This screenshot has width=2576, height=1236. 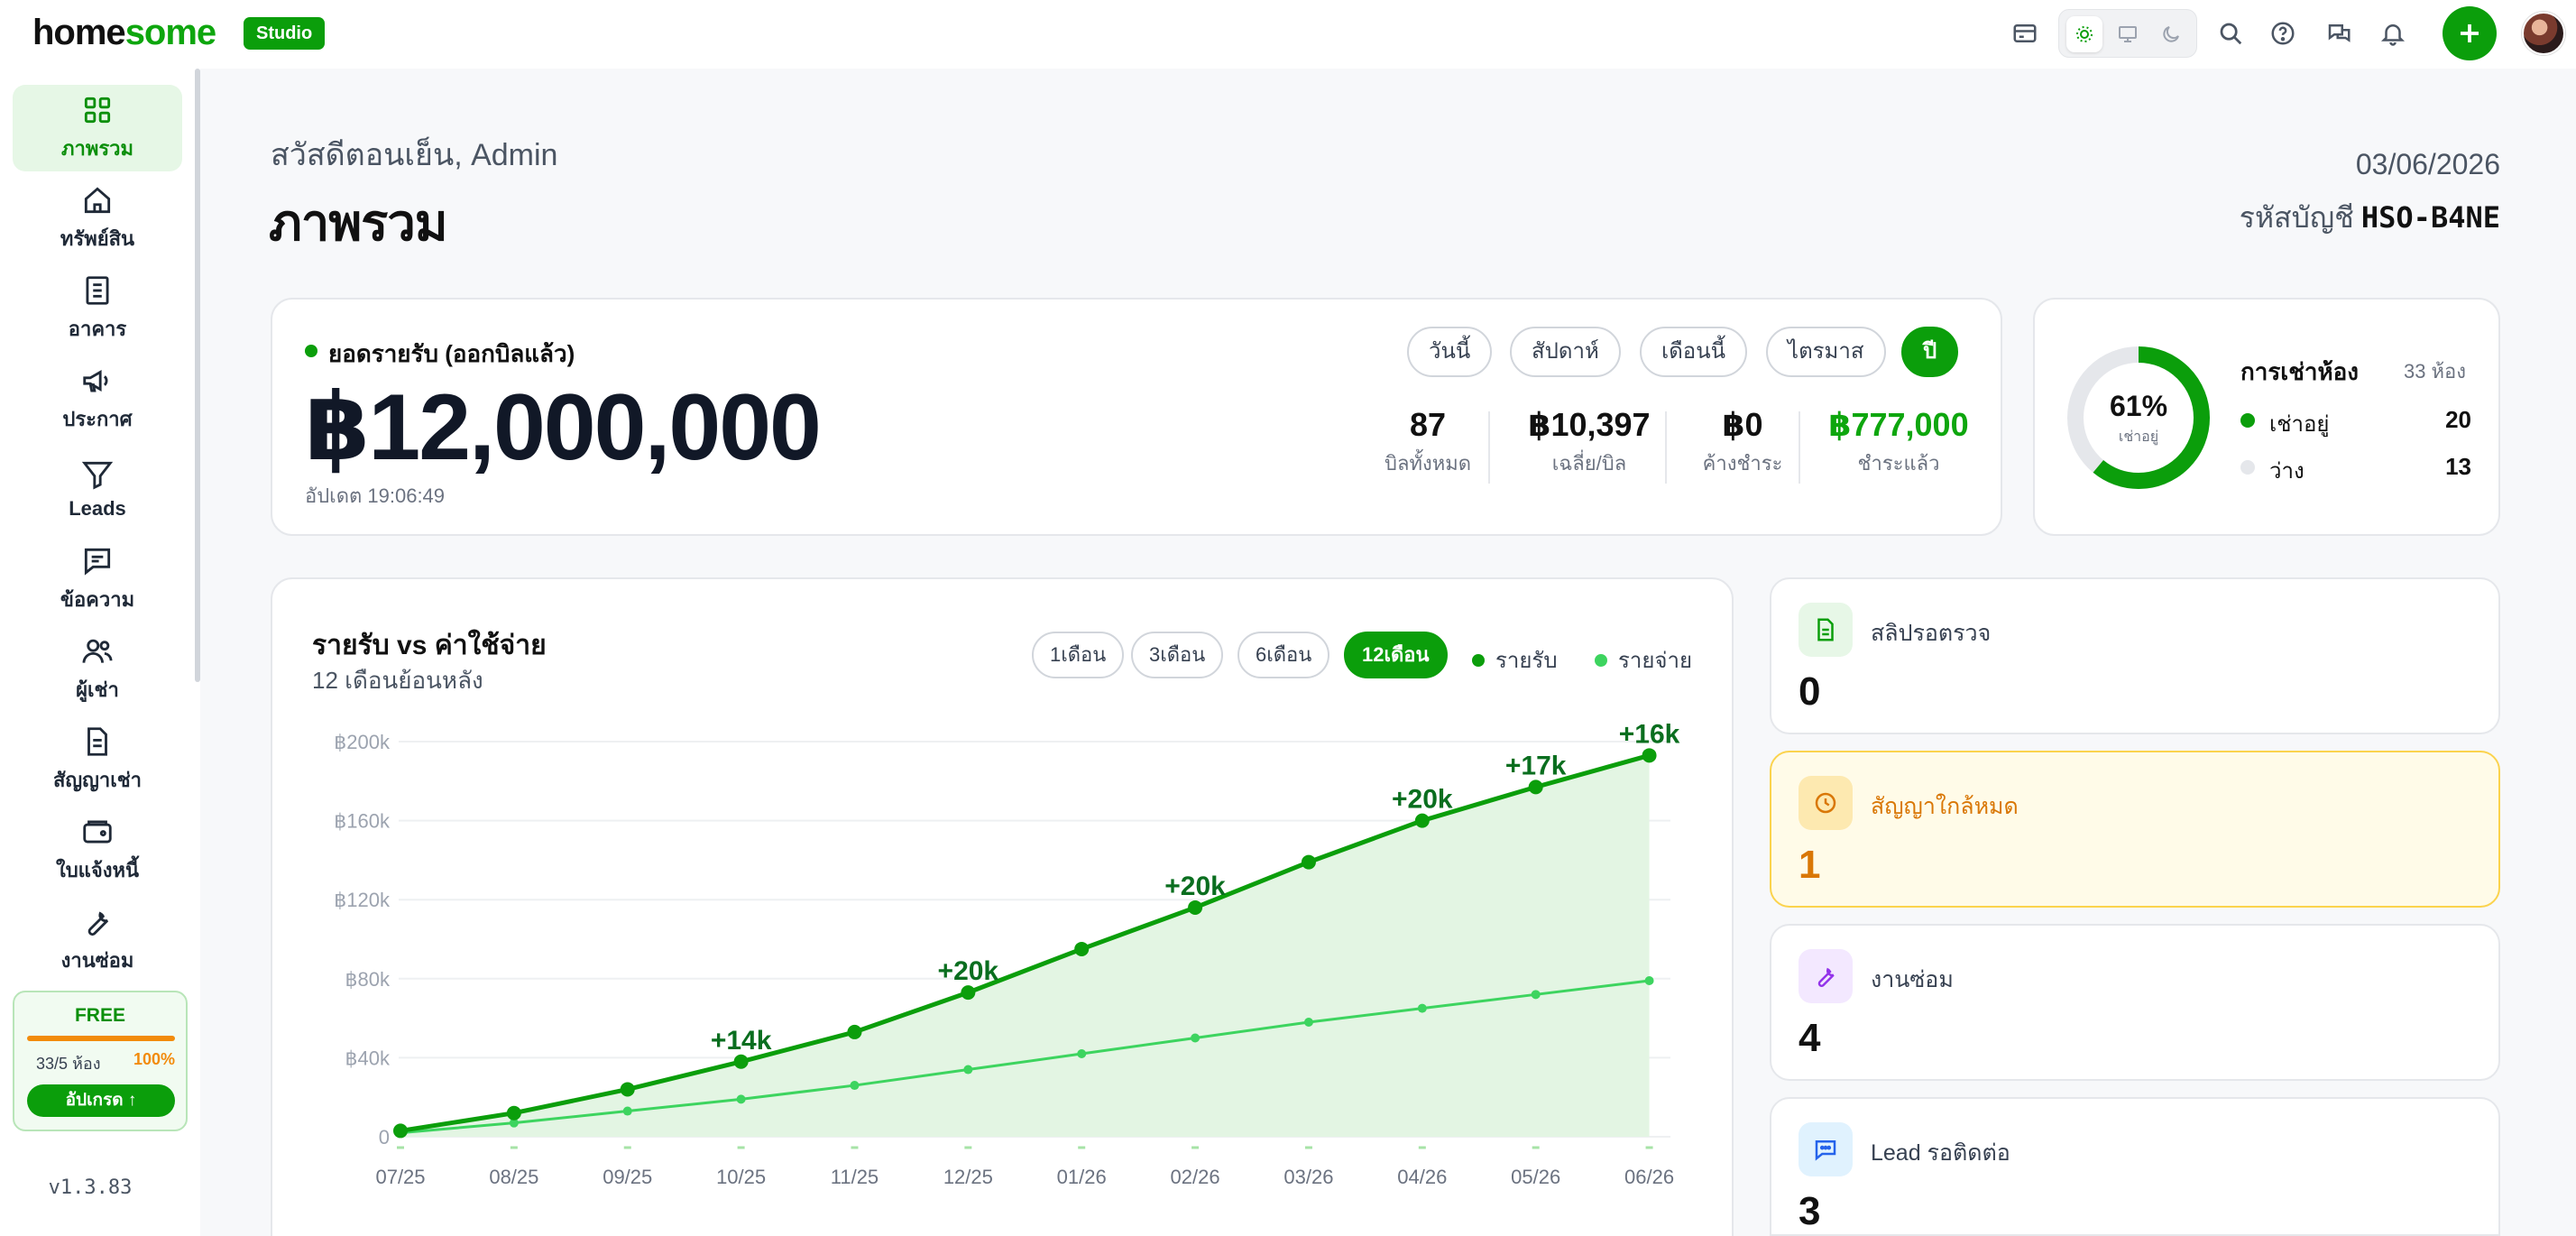 What do you see at coordinates (968, 971) in the screenshot?
I see `data-label: +20k` at bounding box center [968, 971].